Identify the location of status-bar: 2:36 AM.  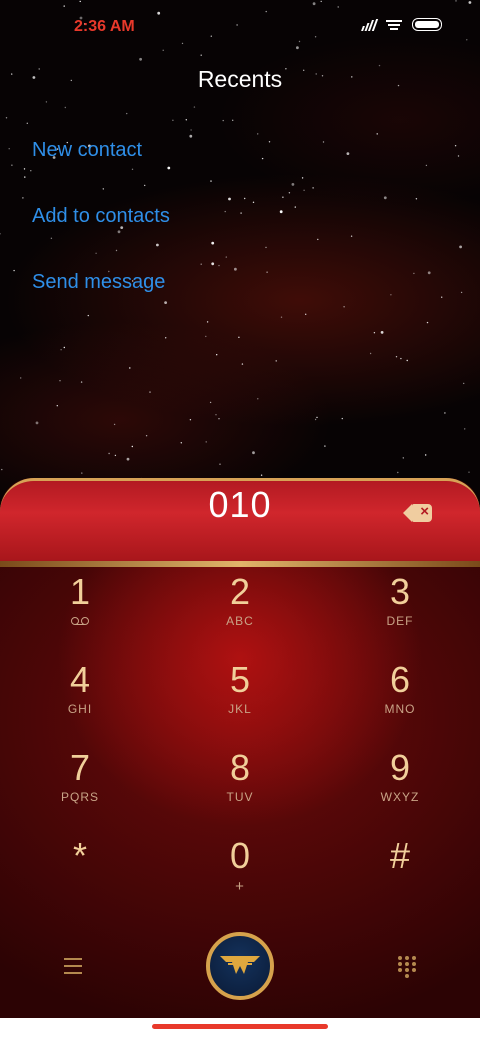
(240, 28).